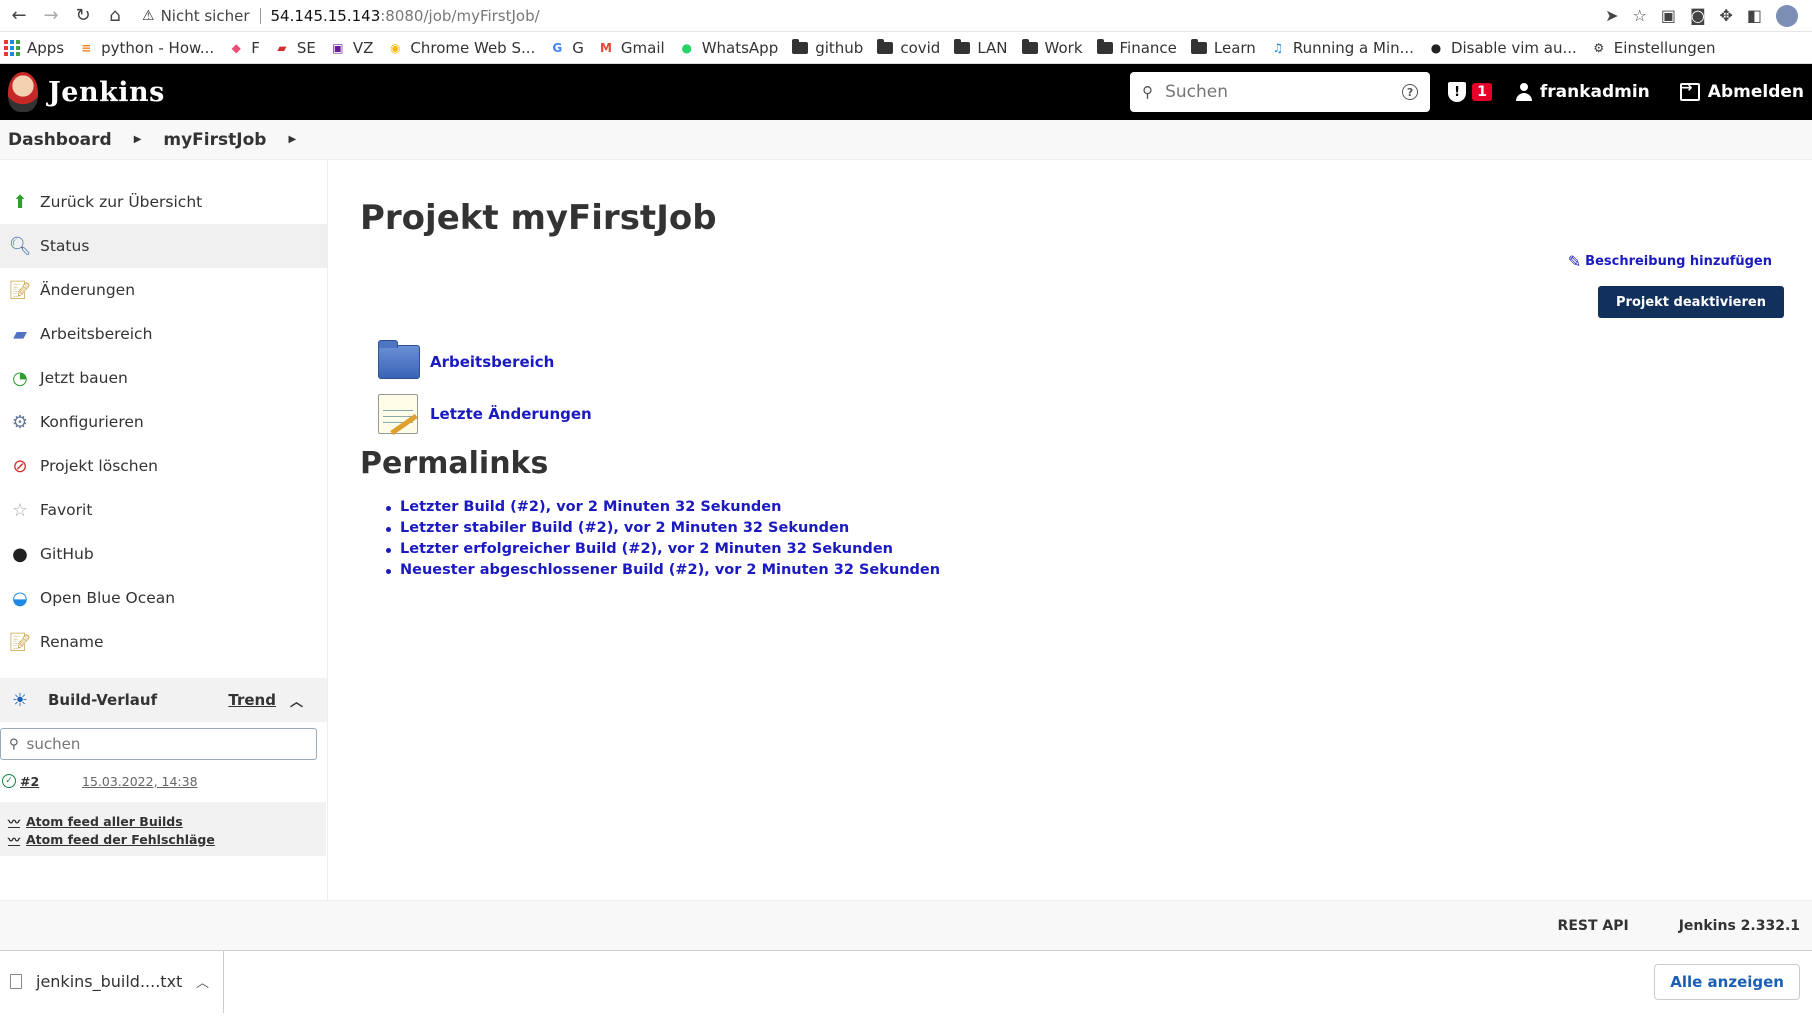 Image resolution: width=1812 pixels, height=1016 pixels. I want to click on no-entry-icon: ⊘, so click(20, 466).